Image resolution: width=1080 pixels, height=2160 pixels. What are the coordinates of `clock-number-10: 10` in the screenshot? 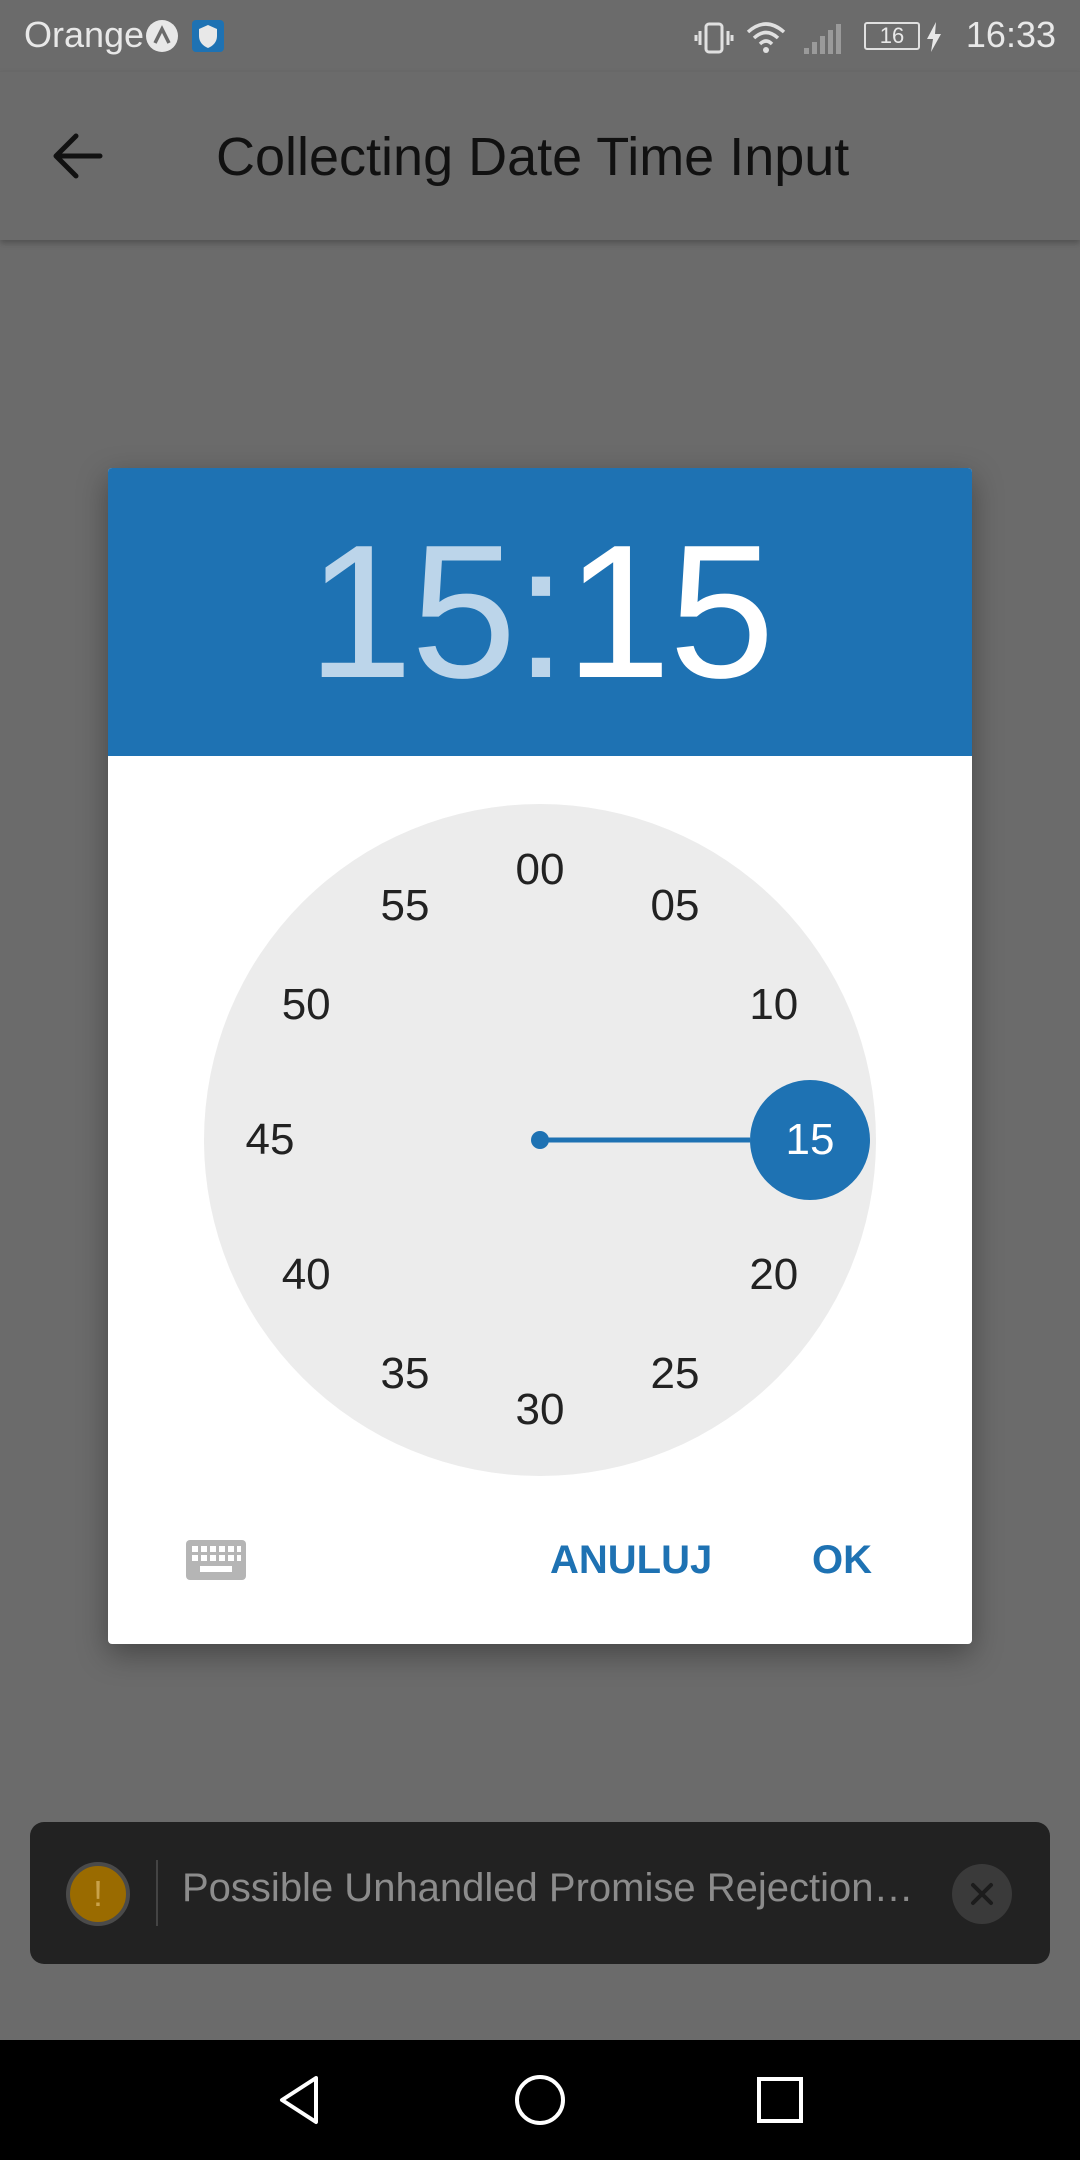 It's located at (774, 1005).